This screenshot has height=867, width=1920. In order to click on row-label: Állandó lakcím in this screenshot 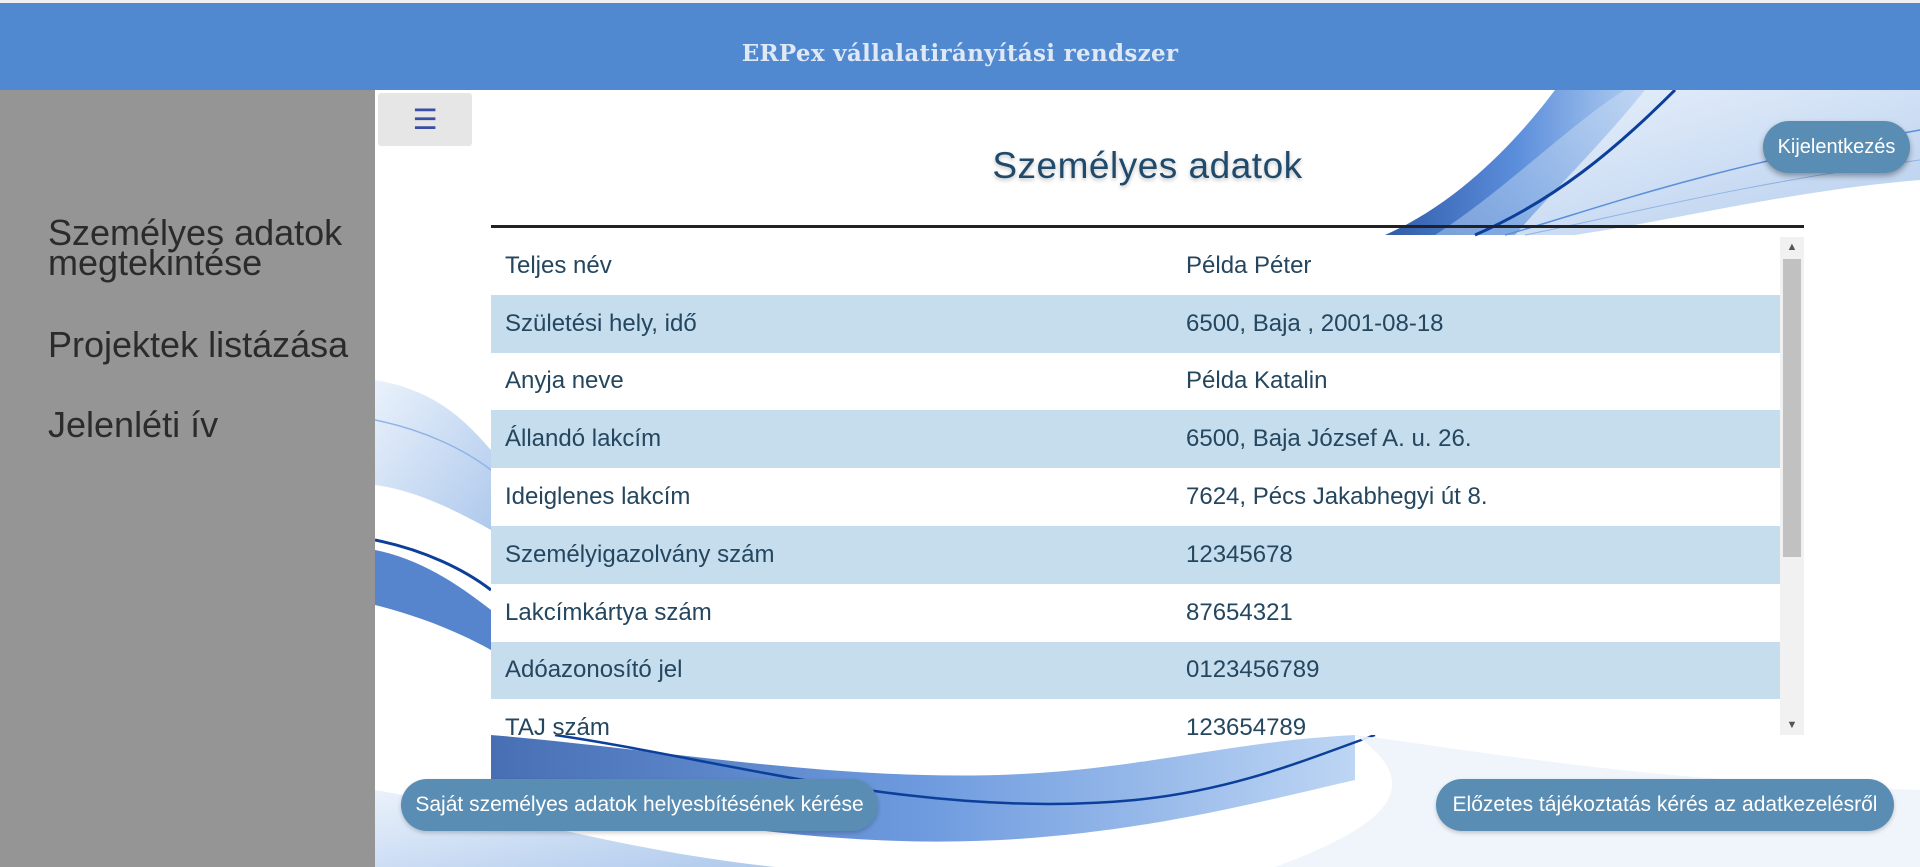, I will do `click(831, 439)`.